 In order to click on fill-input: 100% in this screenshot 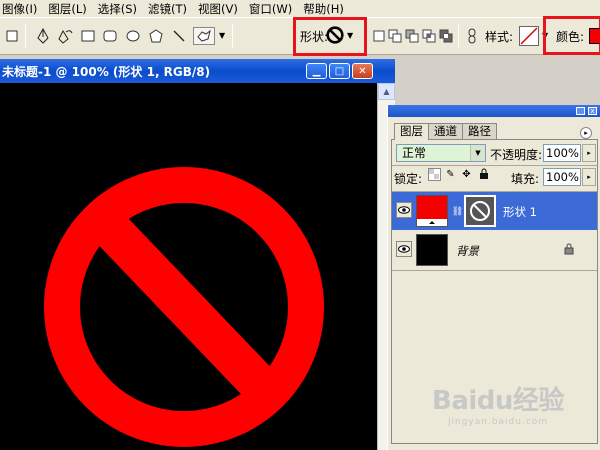, I will do `click(562, 177)`.